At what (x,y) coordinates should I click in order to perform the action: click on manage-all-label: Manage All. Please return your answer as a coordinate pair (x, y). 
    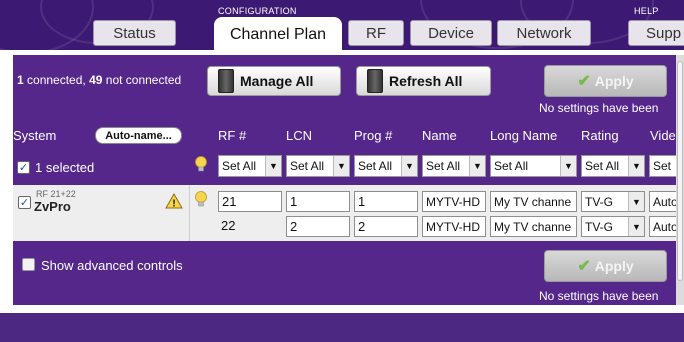
    Looking at the image, I should click on (277, 81).